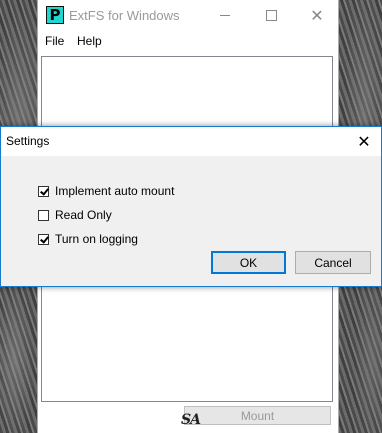 Image resolution: width=382 pixels, height=433 pixels. I want to click on dialog-close-button: ✕, so click(364, 141).